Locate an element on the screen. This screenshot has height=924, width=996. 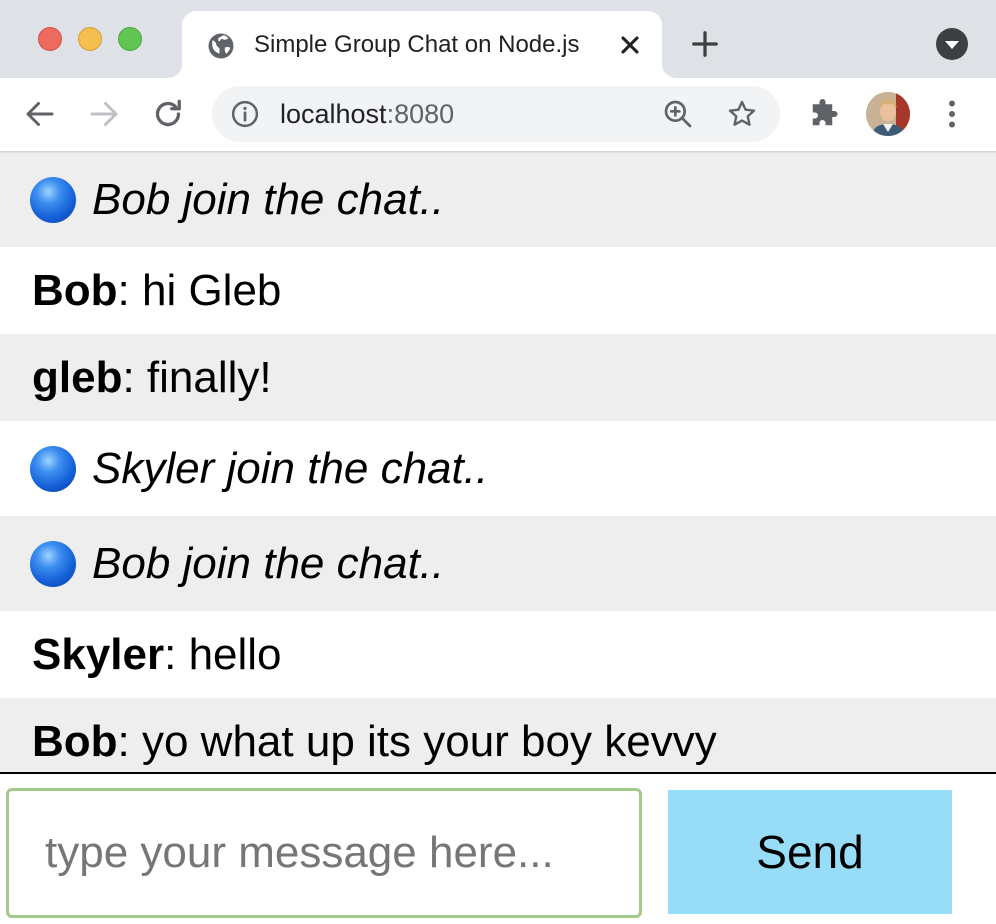
send-button: Send is located at coordinates (810, 852).